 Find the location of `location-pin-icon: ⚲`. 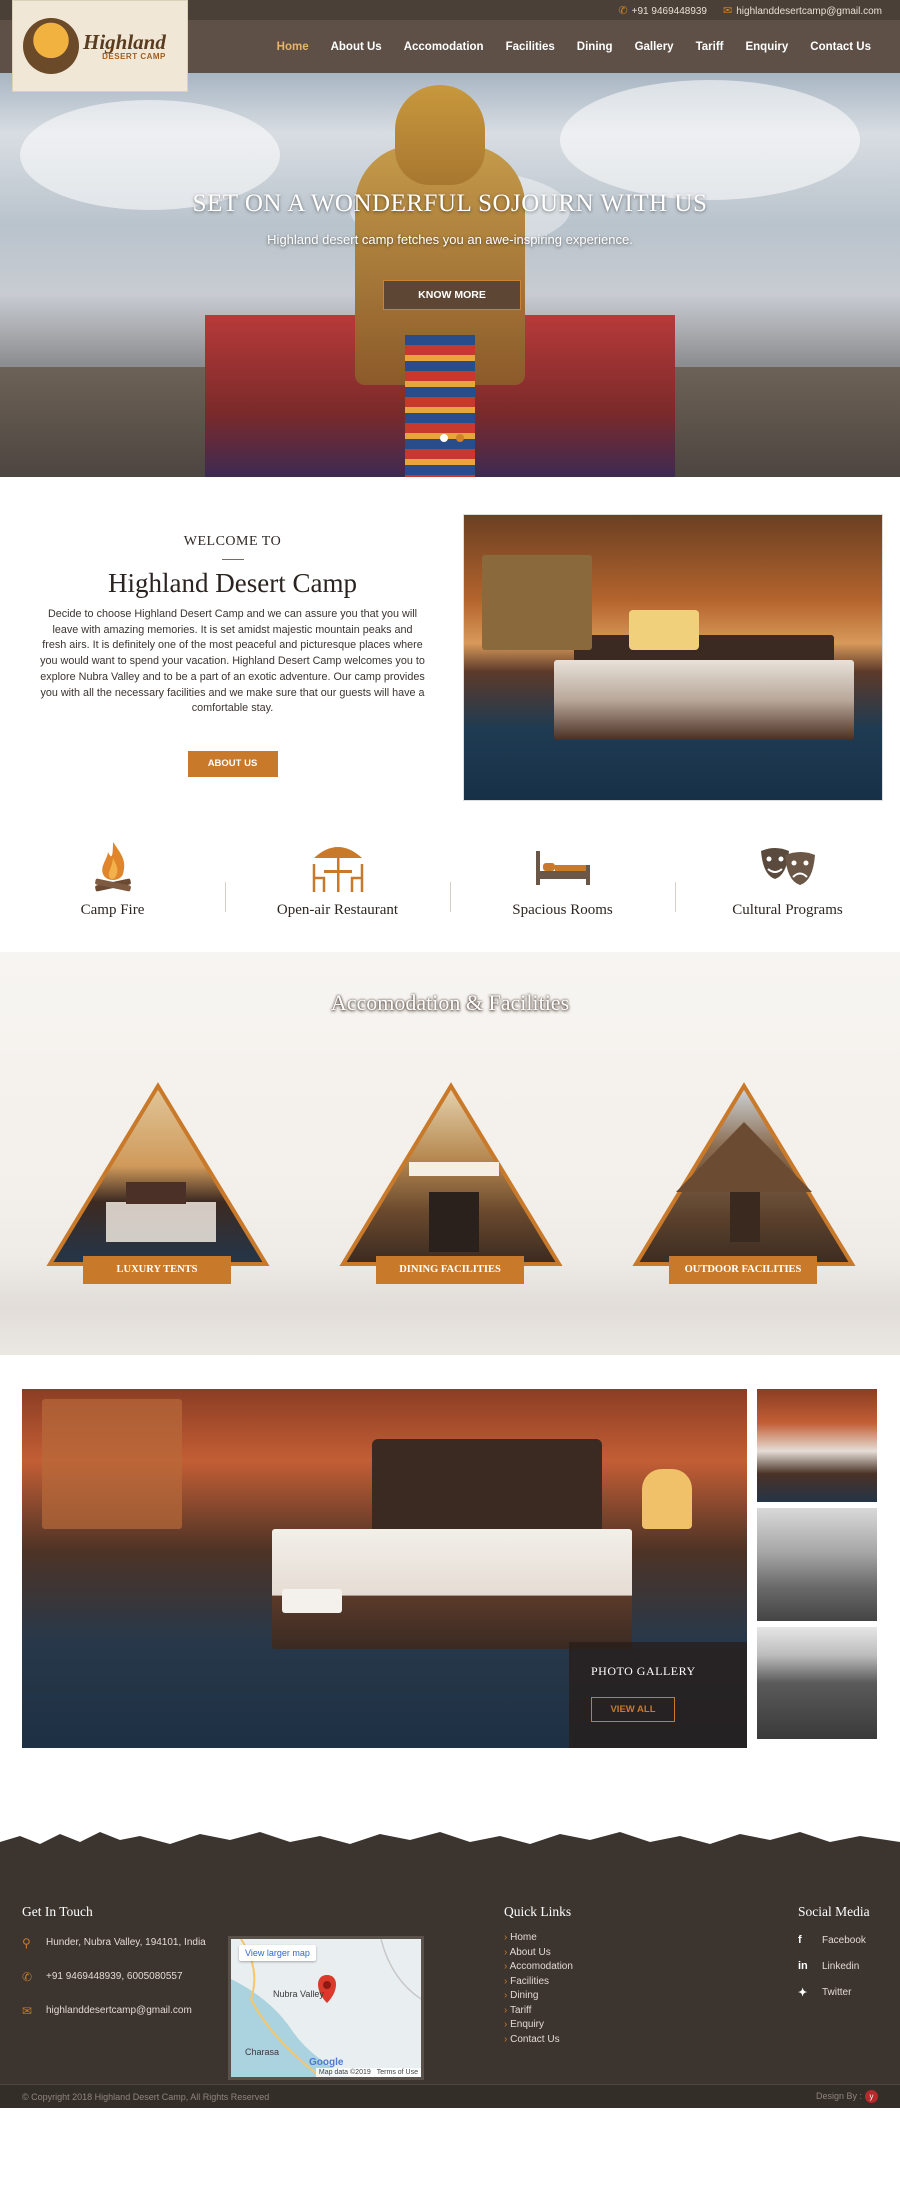

location-pin-icon: ⚲ is located at coordinates (26, 1943).